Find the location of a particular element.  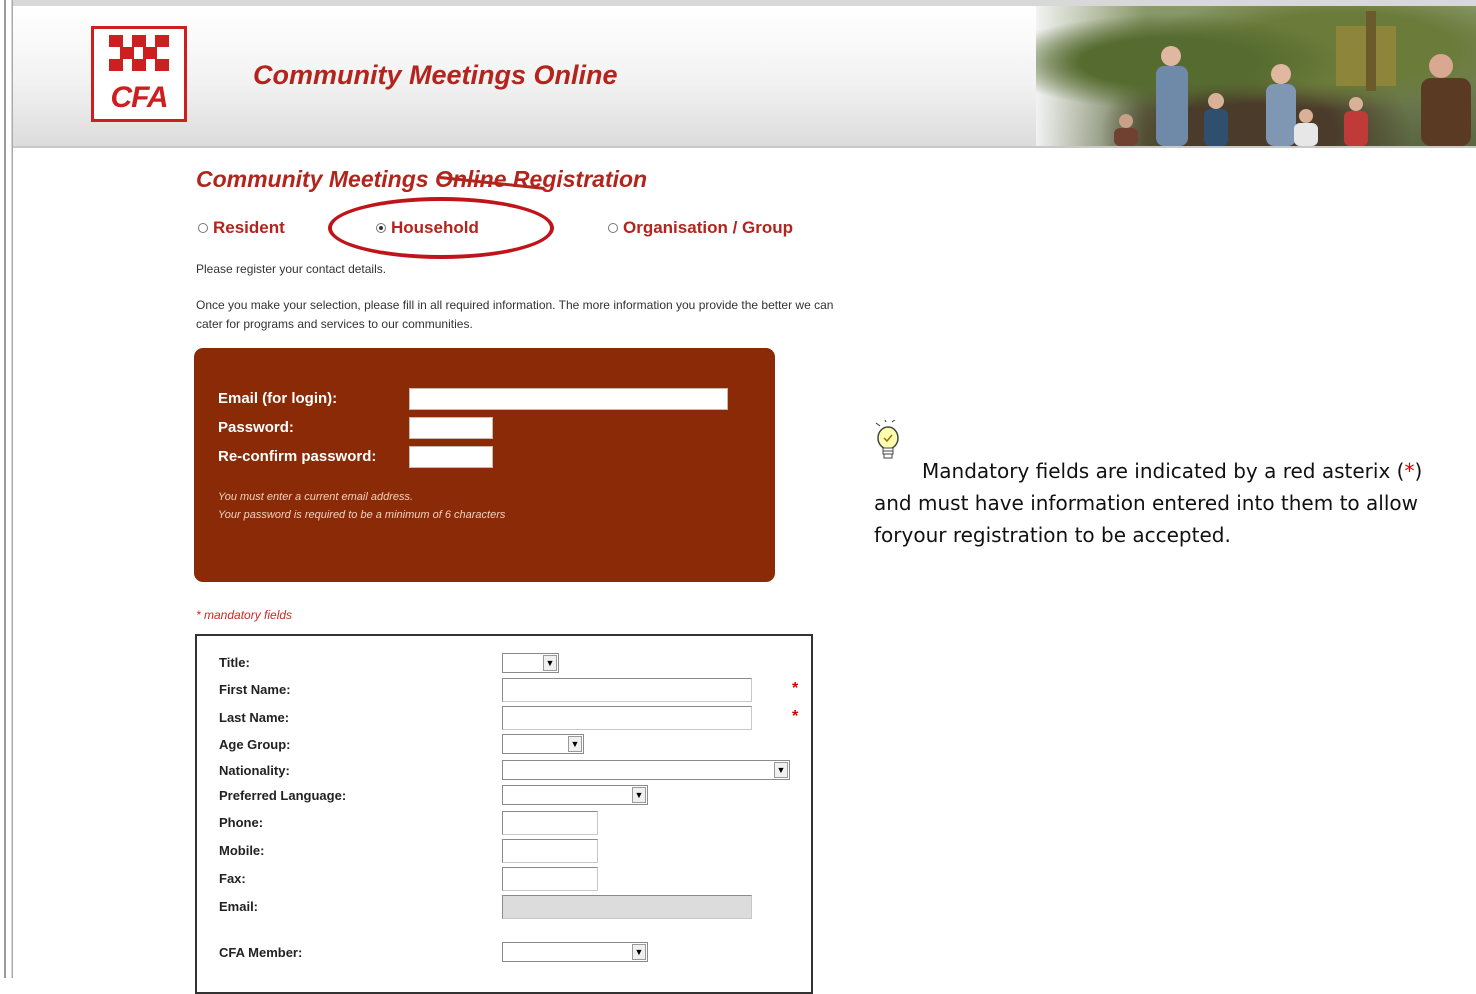

site-title: Community Meetings Online is located at coordinates (435, 75).